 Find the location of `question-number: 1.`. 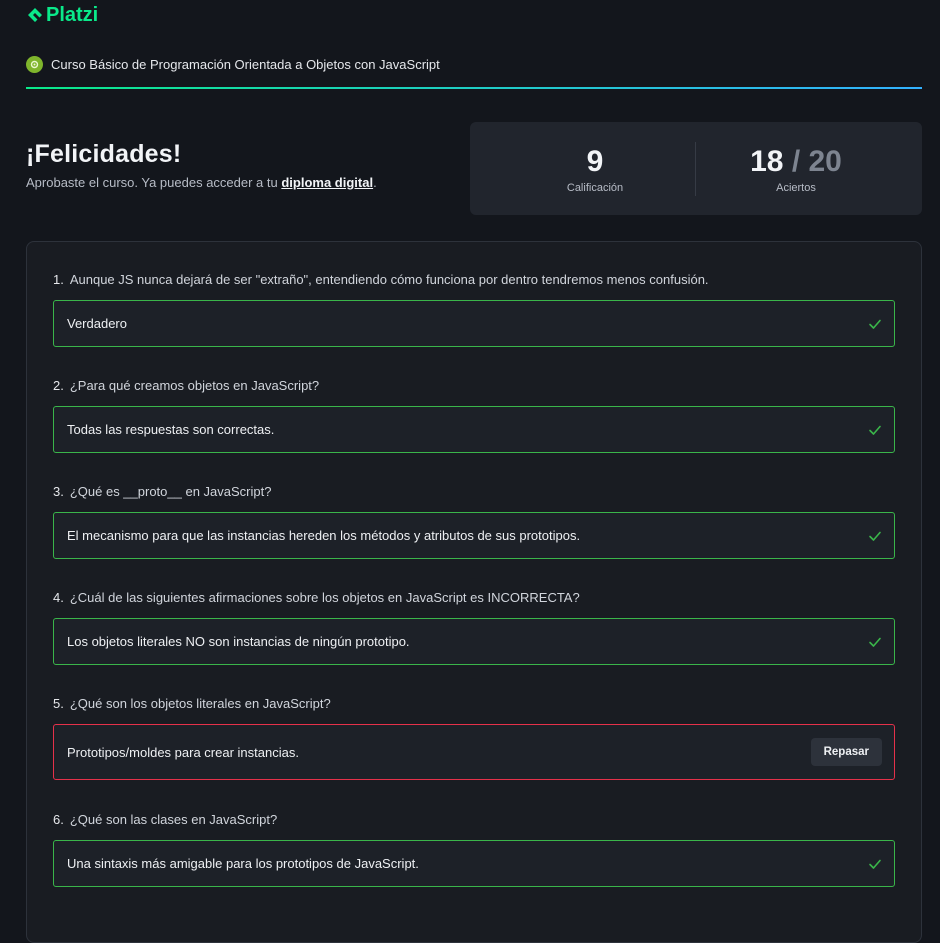

question-number: 1. is located at coordinates (58, 279).